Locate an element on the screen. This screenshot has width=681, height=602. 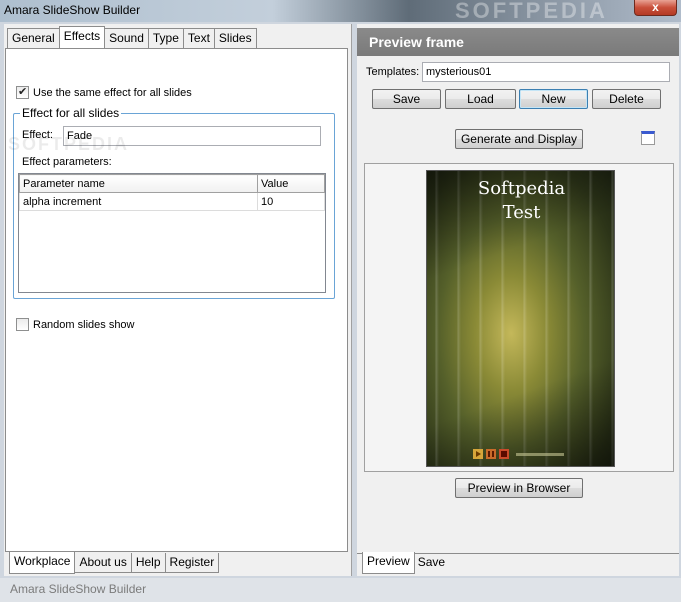
column-header-param: Parameter name is located at coordinates (138, 183).